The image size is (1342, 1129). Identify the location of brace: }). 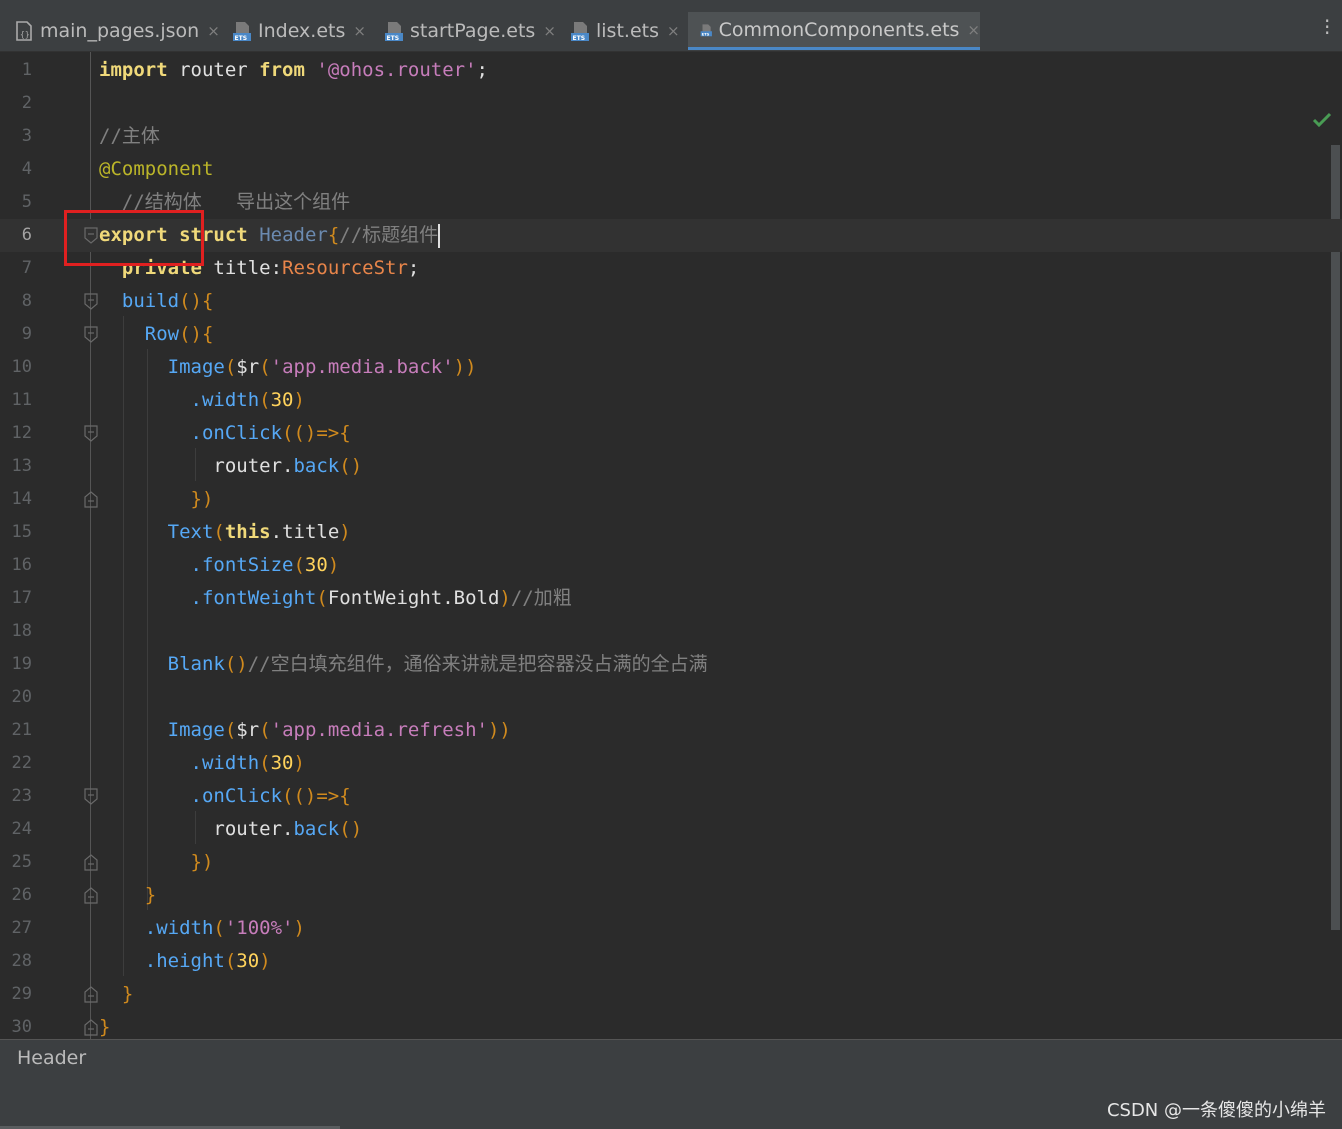
(202, 862).